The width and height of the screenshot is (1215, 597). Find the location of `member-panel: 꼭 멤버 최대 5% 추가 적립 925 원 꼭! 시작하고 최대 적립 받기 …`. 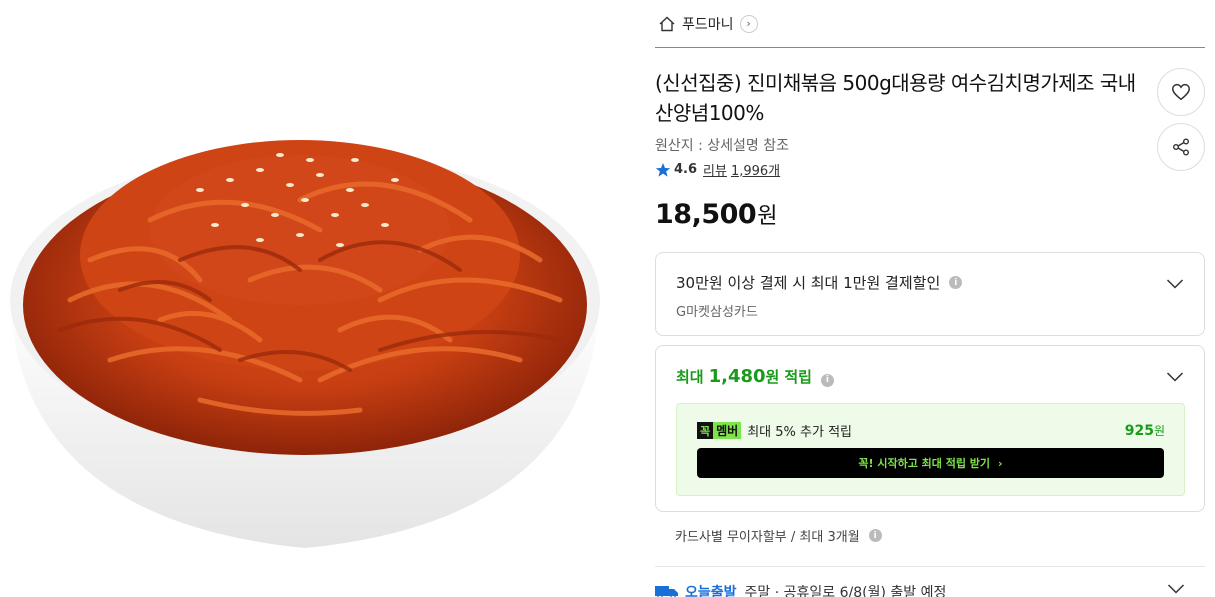

member-panel: 꼭 멤버 최대 5% 추가 적립 925 원 꼭! 시작하고 최대 적립 받기 … is located at coordinates (930, 449).